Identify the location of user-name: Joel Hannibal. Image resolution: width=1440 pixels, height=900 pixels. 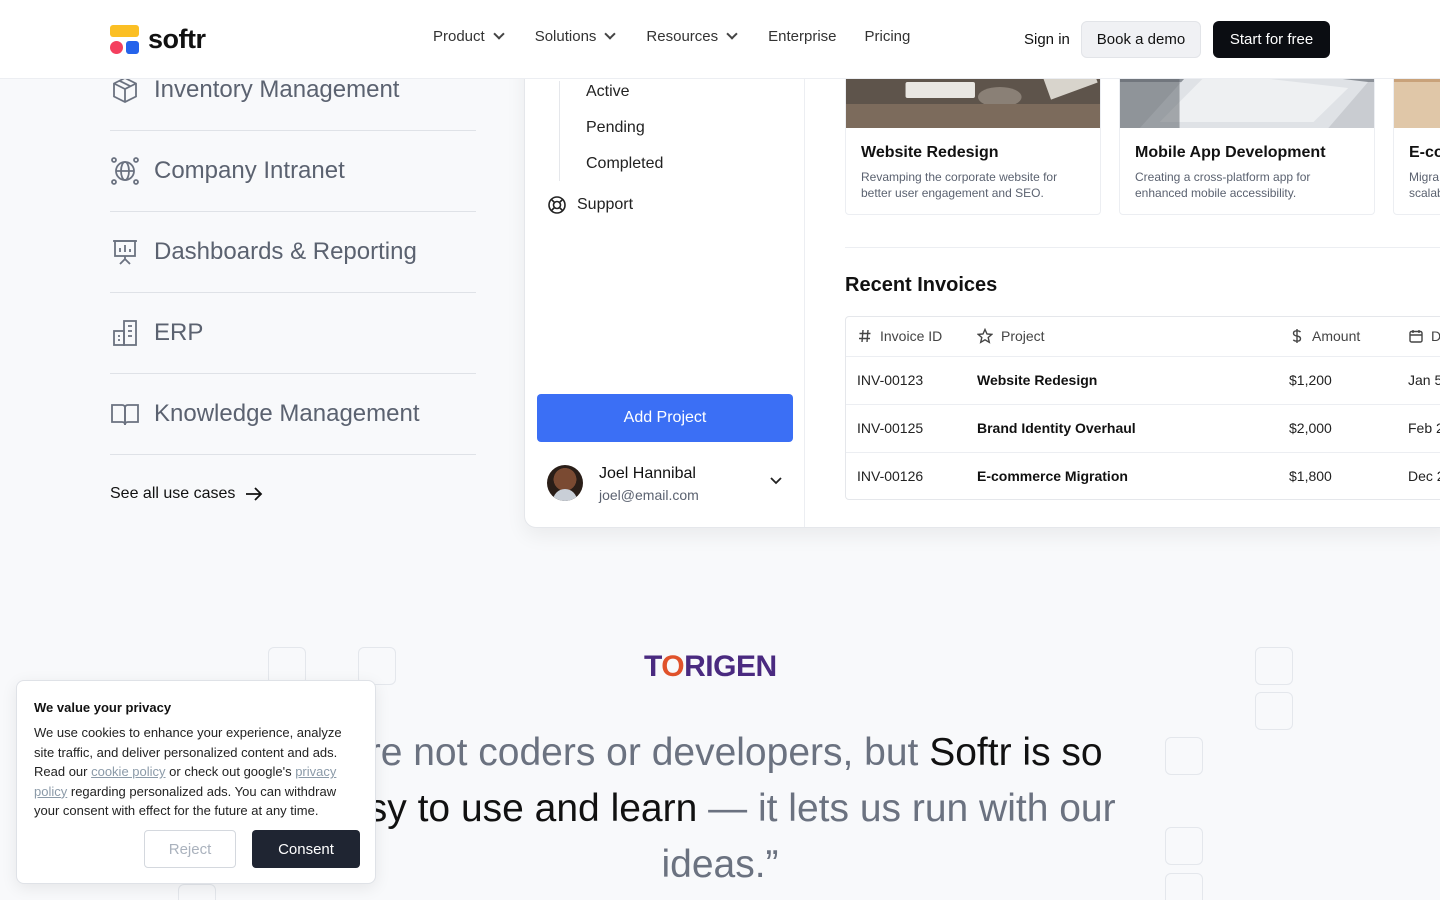
(647, 473).